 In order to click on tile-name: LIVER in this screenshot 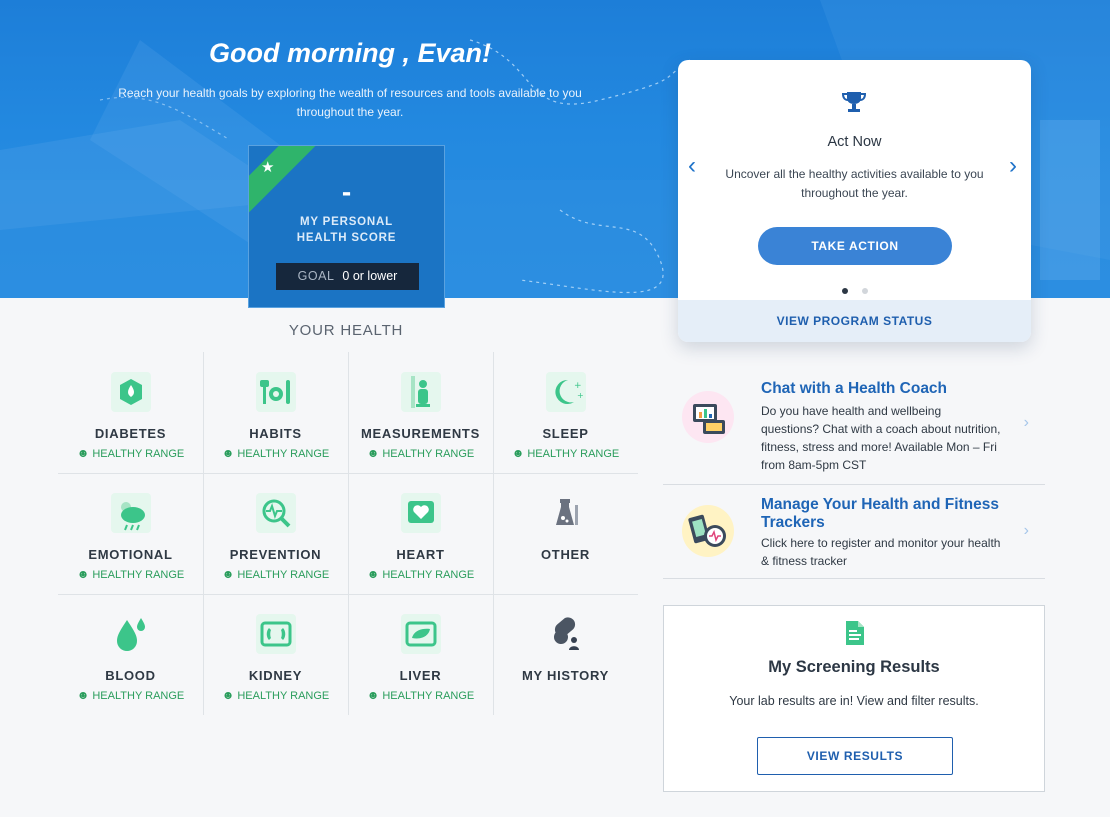, I will do `click(420, 675)`.